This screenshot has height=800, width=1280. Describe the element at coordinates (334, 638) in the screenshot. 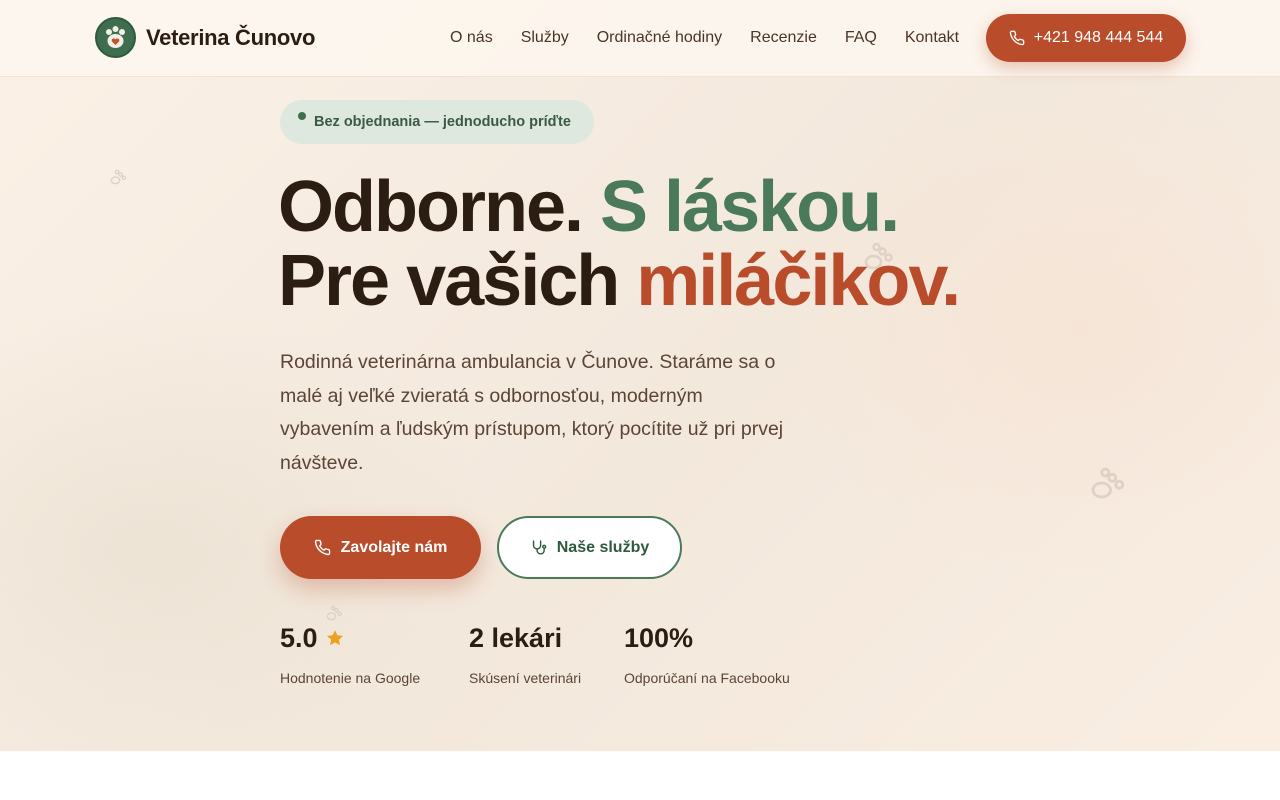

I see `star-icon` at that location.